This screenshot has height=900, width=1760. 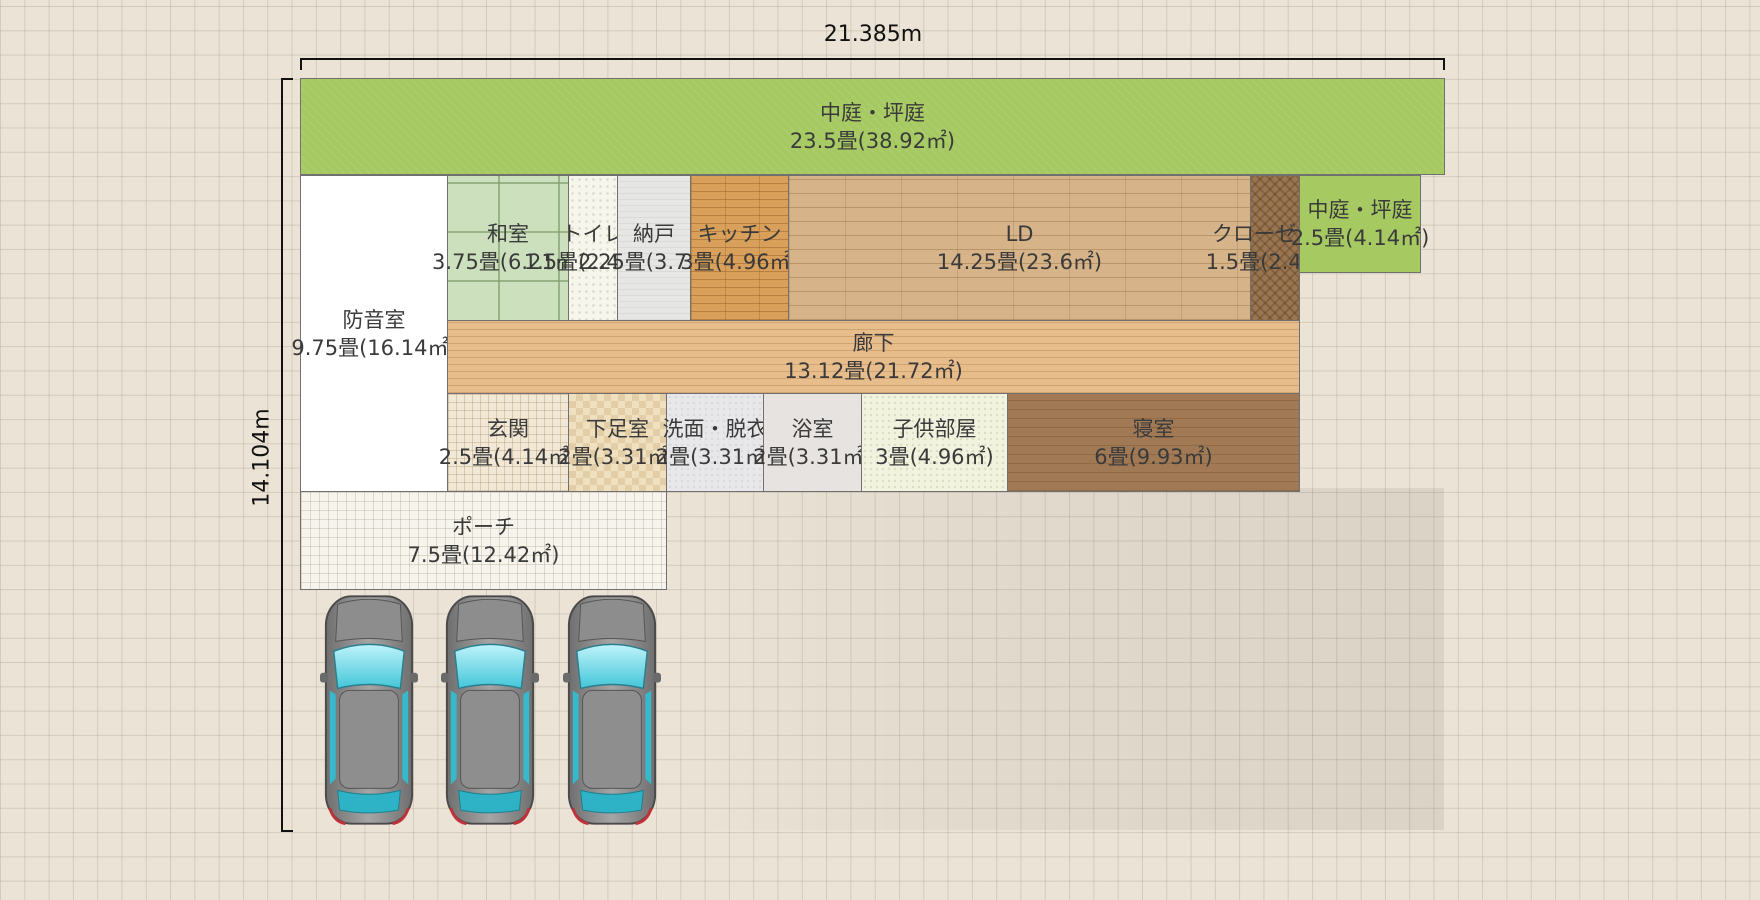 I want to click on room-shoe-room: 下足室 2畳(3.31㎡), so click(x=617, y=442).